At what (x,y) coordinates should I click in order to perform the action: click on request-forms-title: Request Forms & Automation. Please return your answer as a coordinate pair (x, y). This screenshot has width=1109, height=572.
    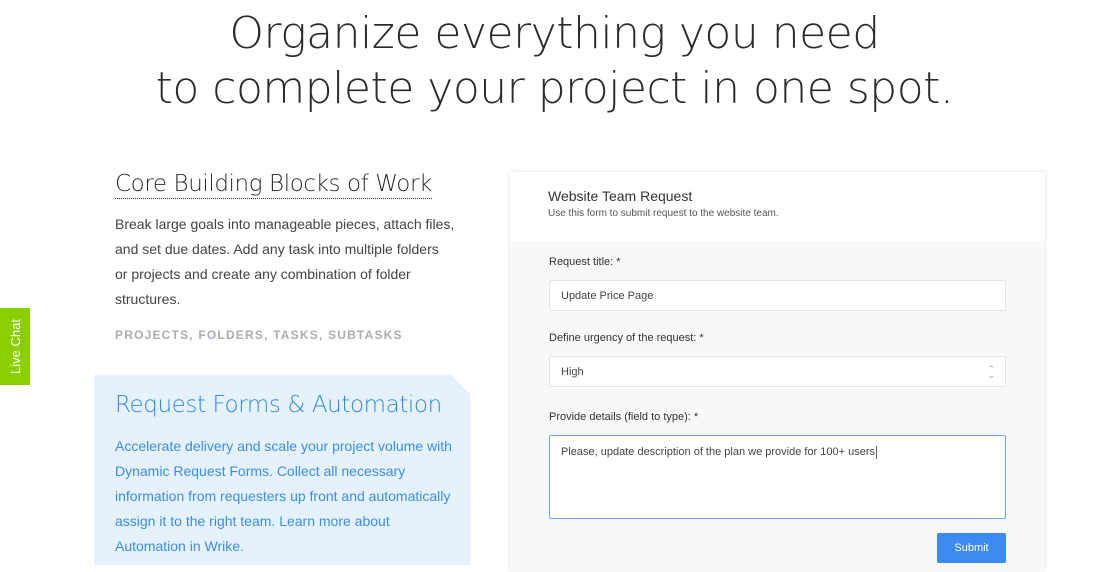
    Looking at the image, I should click on (278, 405).